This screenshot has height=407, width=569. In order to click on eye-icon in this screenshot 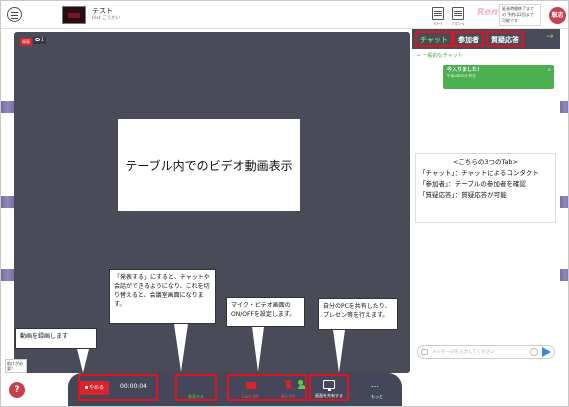, I will do `click(37, 39)`.